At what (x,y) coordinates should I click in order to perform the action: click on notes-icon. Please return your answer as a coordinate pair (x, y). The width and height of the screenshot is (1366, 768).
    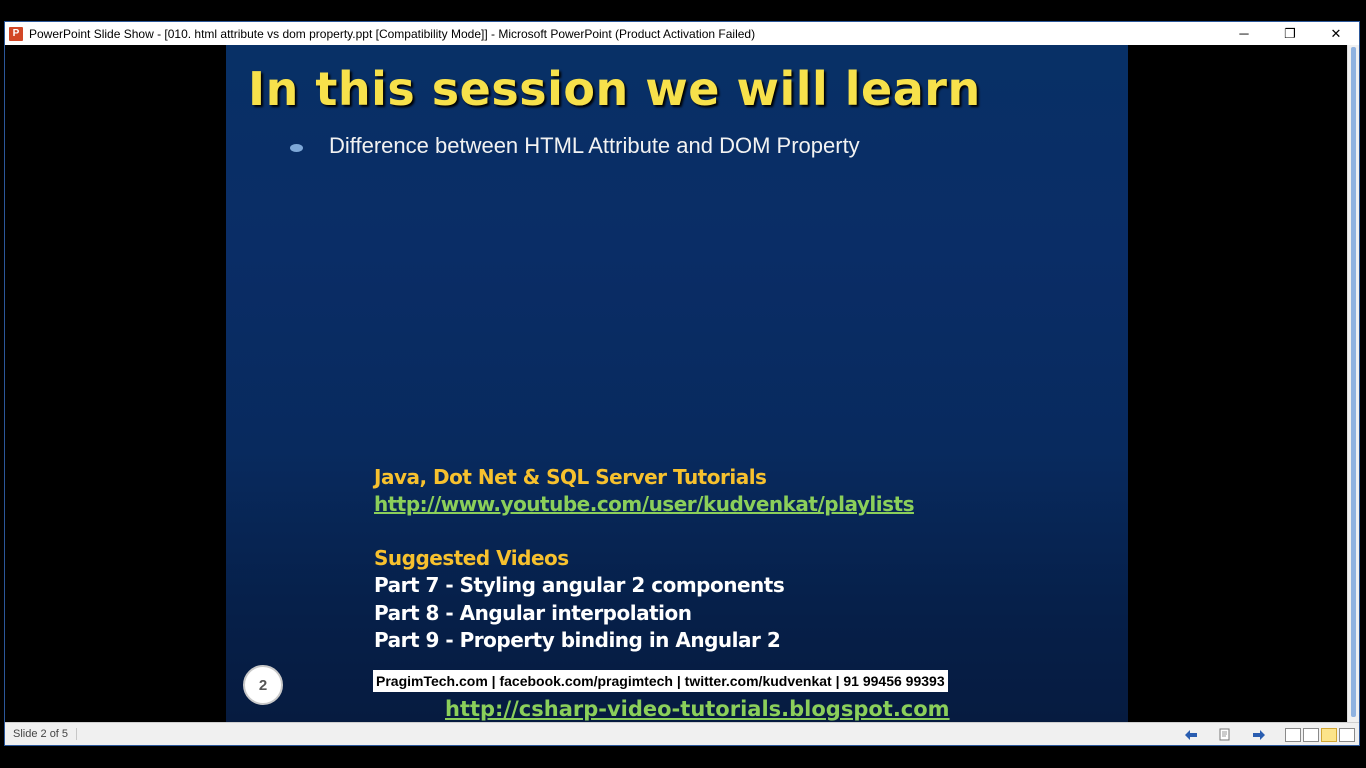
    Looking at the image, I should click on (1225, 735).